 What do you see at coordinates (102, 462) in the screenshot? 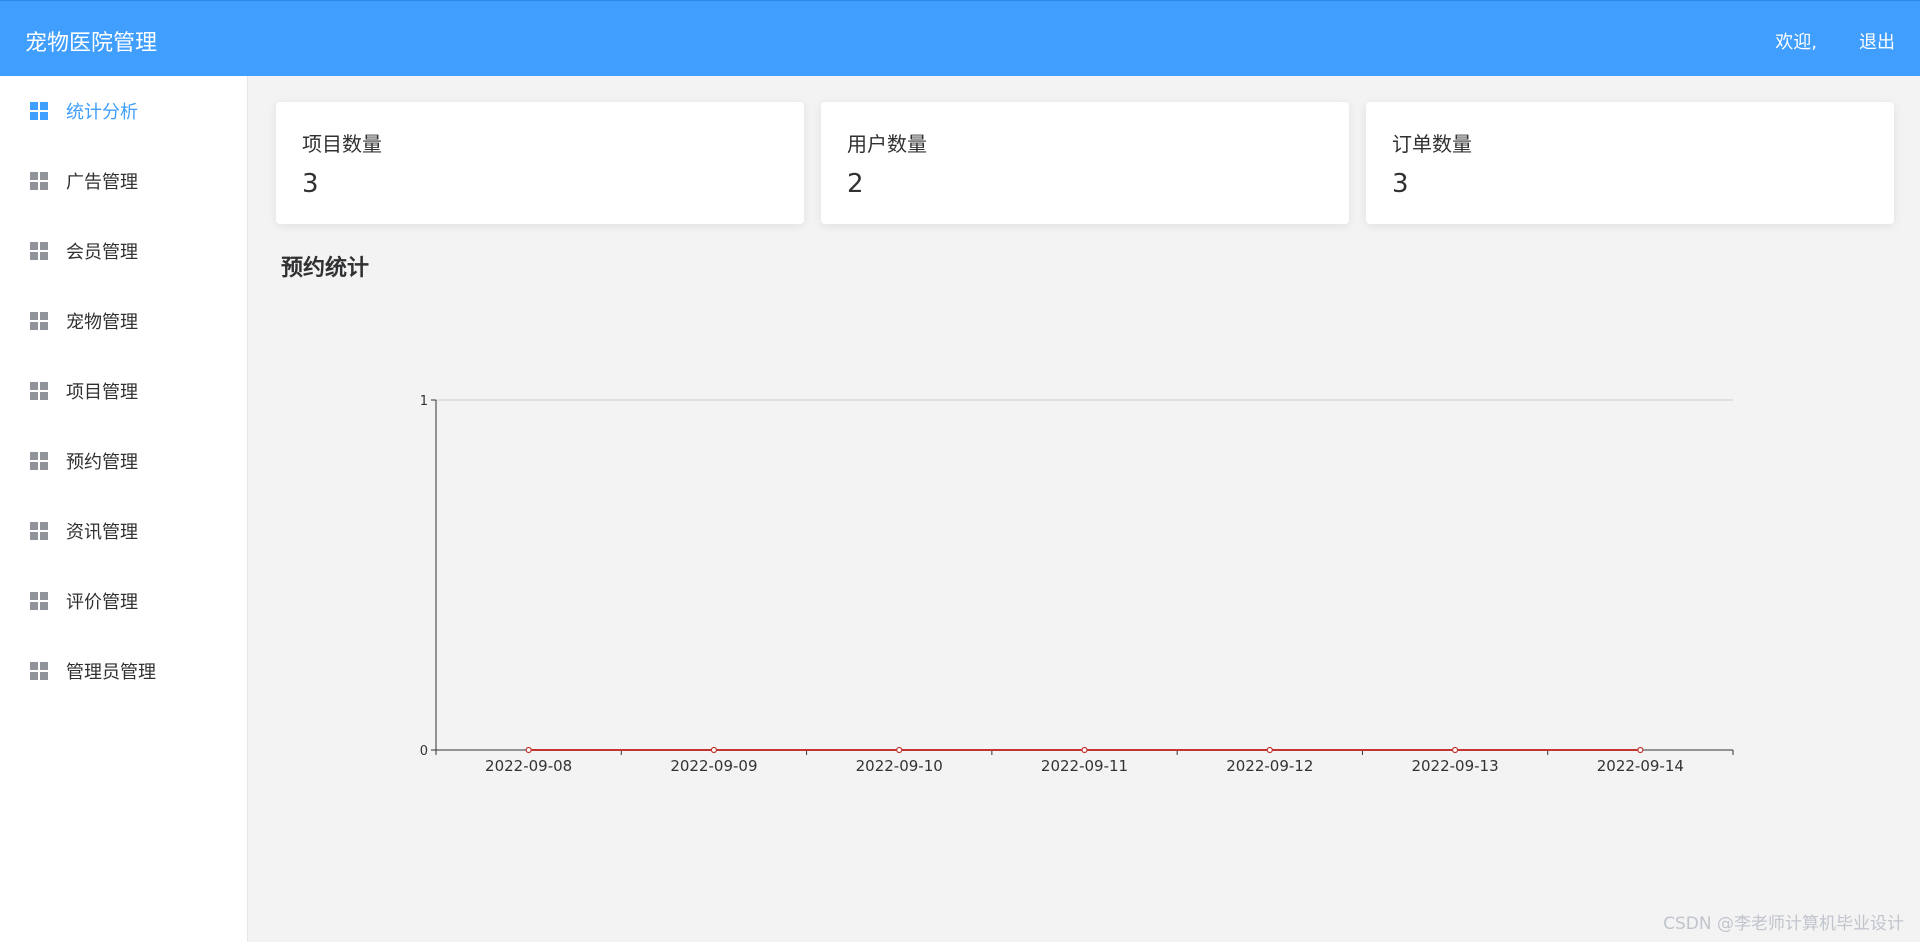
I see `sidebar-item-label: 预约管理` at bounding box center [102, 462].